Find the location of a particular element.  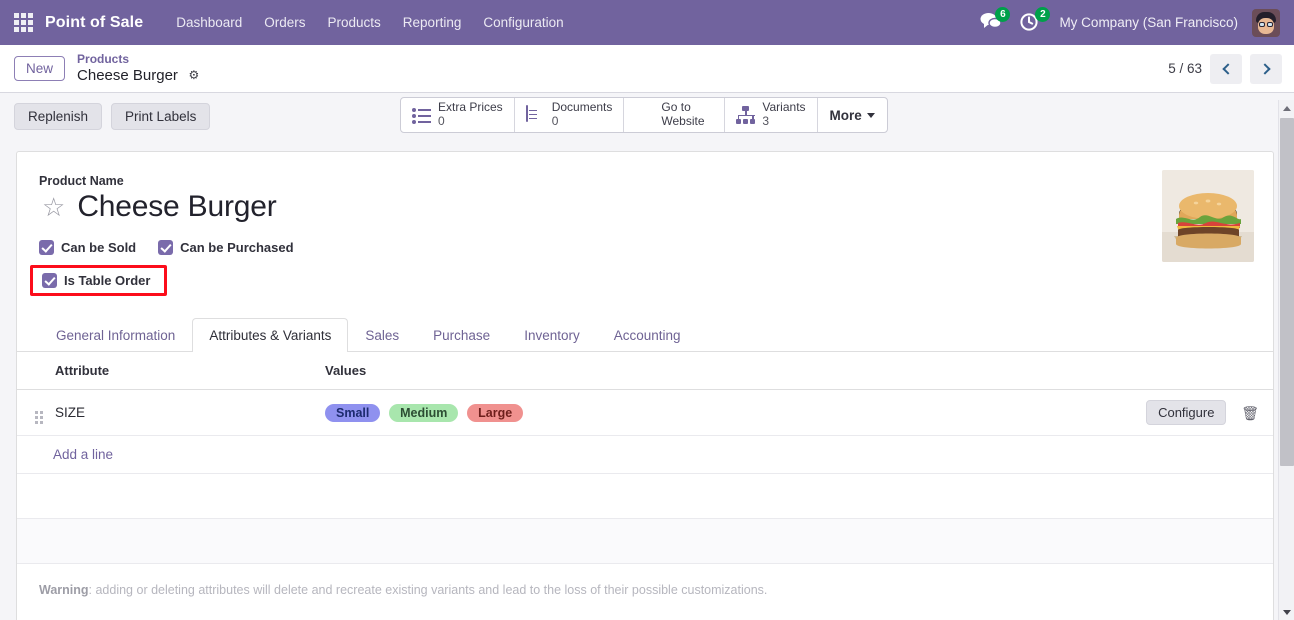

cheese-burger-photo is located at coordinates (1208, 216).